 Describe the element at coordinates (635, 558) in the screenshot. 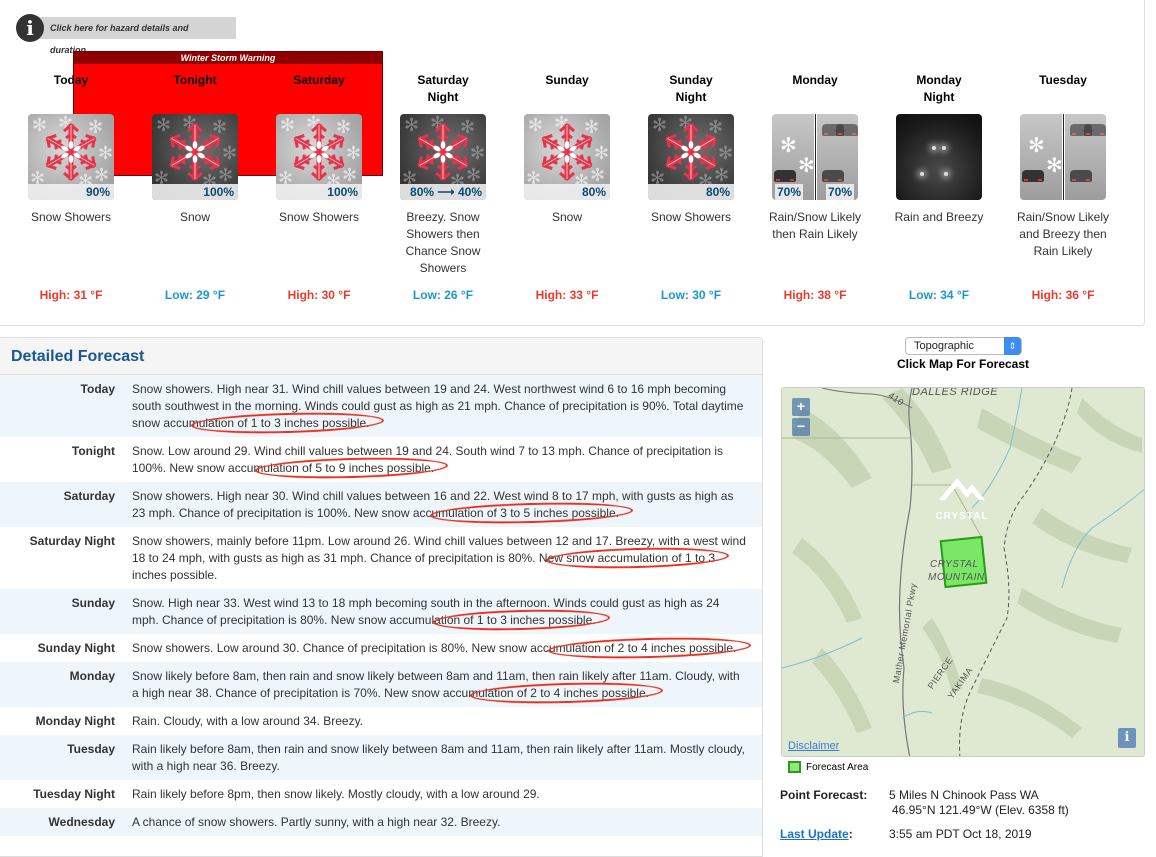

I see `highlighted-accumulation: w snow accumulation of 1 to 3` at that location.